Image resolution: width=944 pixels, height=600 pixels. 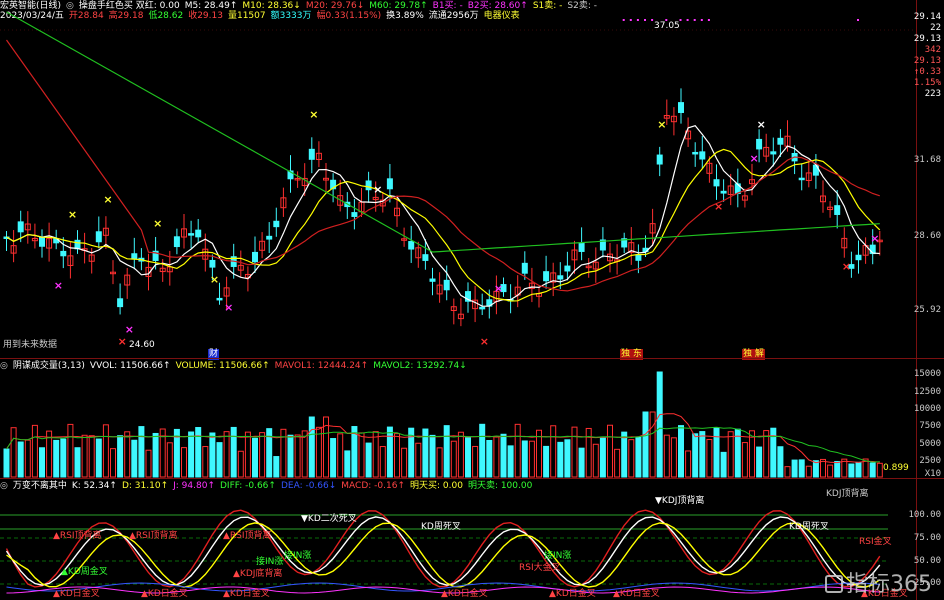 What do you see at coordinates (875, 542) in the screenshot?
I see `rsi-gold-label: RSI金叉` at bounding box center [875, 542].